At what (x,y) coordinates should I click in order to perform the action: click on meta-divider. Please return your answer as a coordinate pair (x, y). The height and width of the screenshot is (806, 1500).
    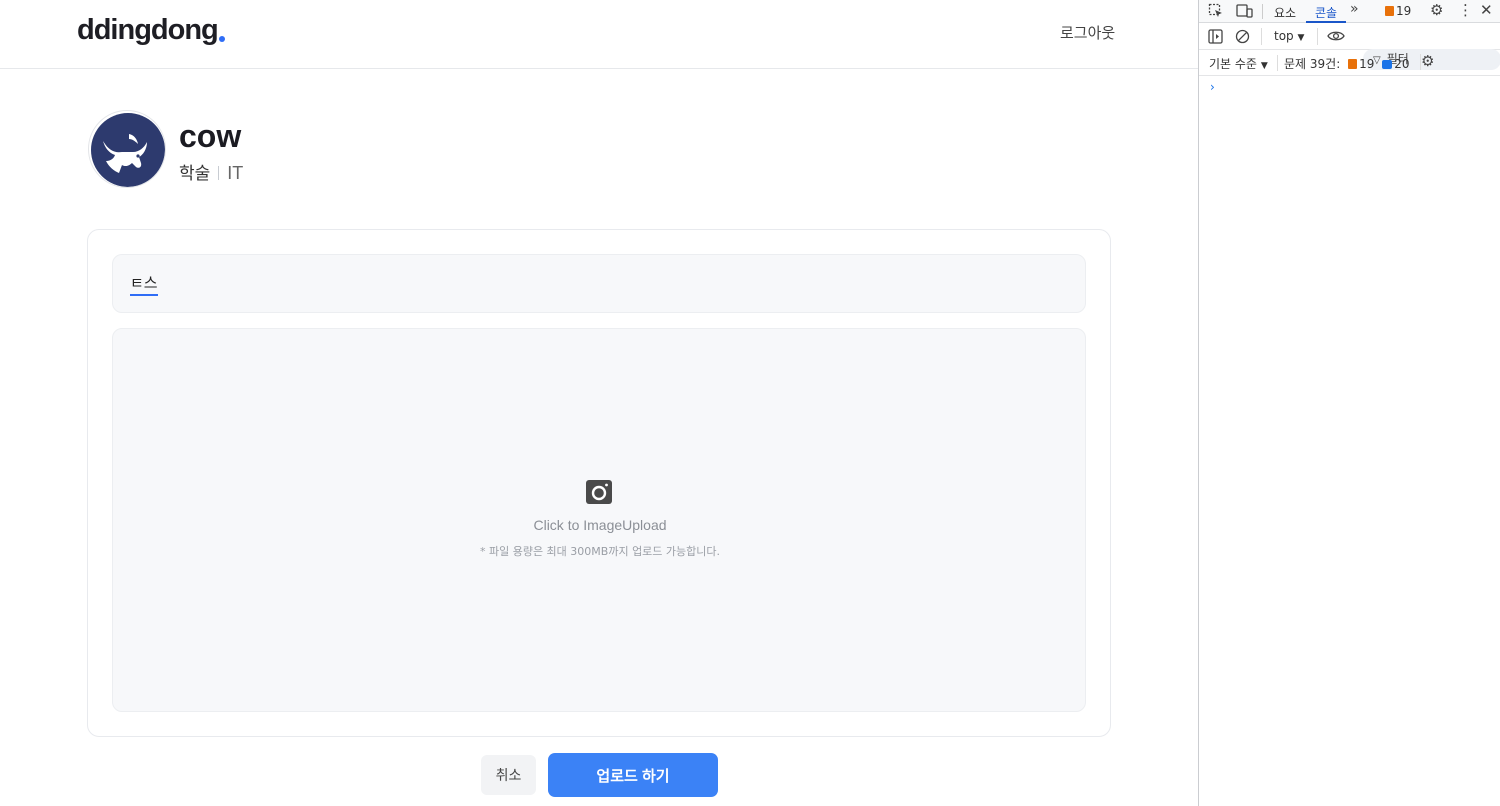
    Looking at the image, I should click on (219, 173).